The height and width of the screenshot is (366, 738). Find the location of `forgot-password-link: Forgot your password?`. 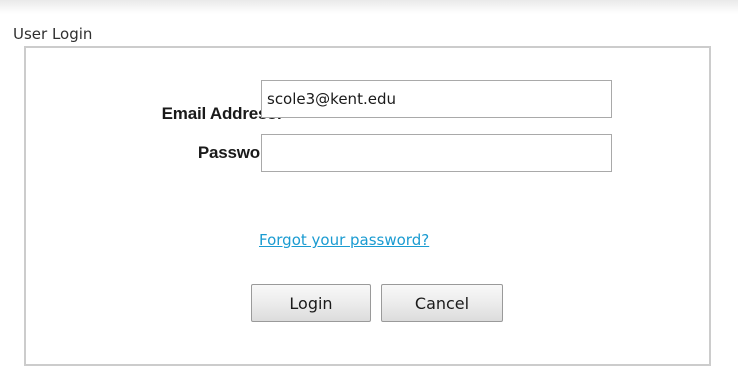

forgot-password-link: Forgot your password? is located at coordinates (344, 240).